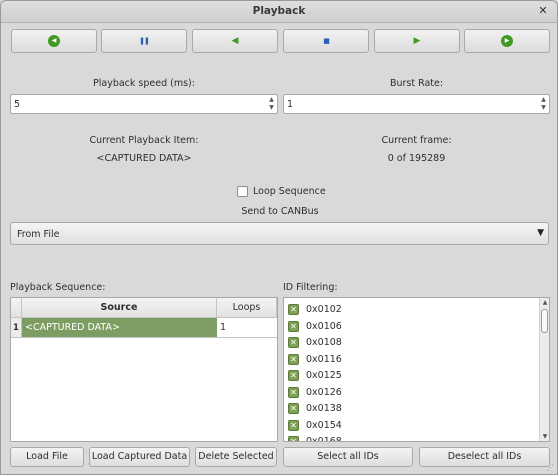 This screenshot has width=558, height=475. I want to click on loop-sequence-label: Loop Sequence, so click(289, 191).